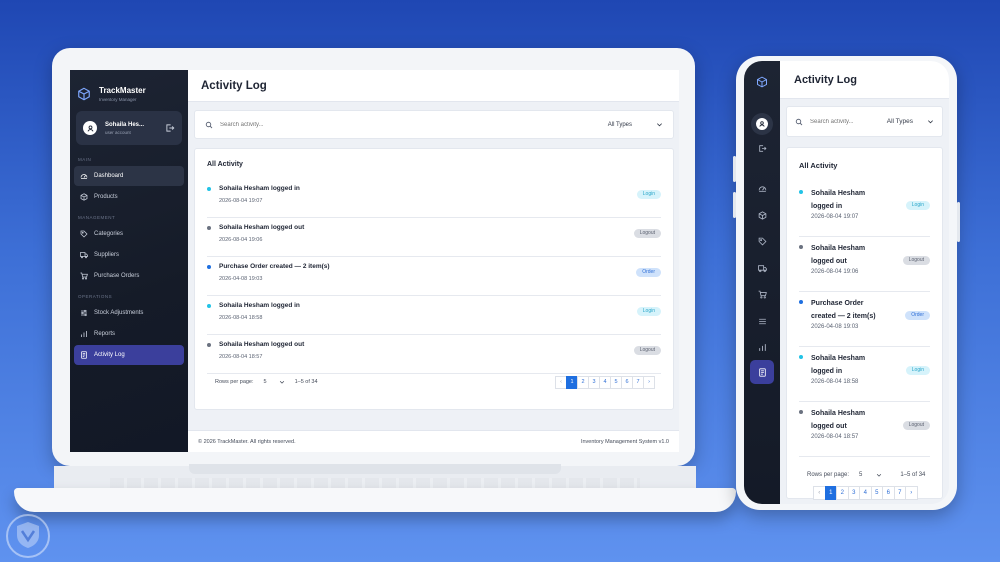 The height and width of the screenshot is (562, 1000). What do you see at coordinates (375, 483) in the screenshot?
I see `laptop-keys` at bounding box center [375, 483].